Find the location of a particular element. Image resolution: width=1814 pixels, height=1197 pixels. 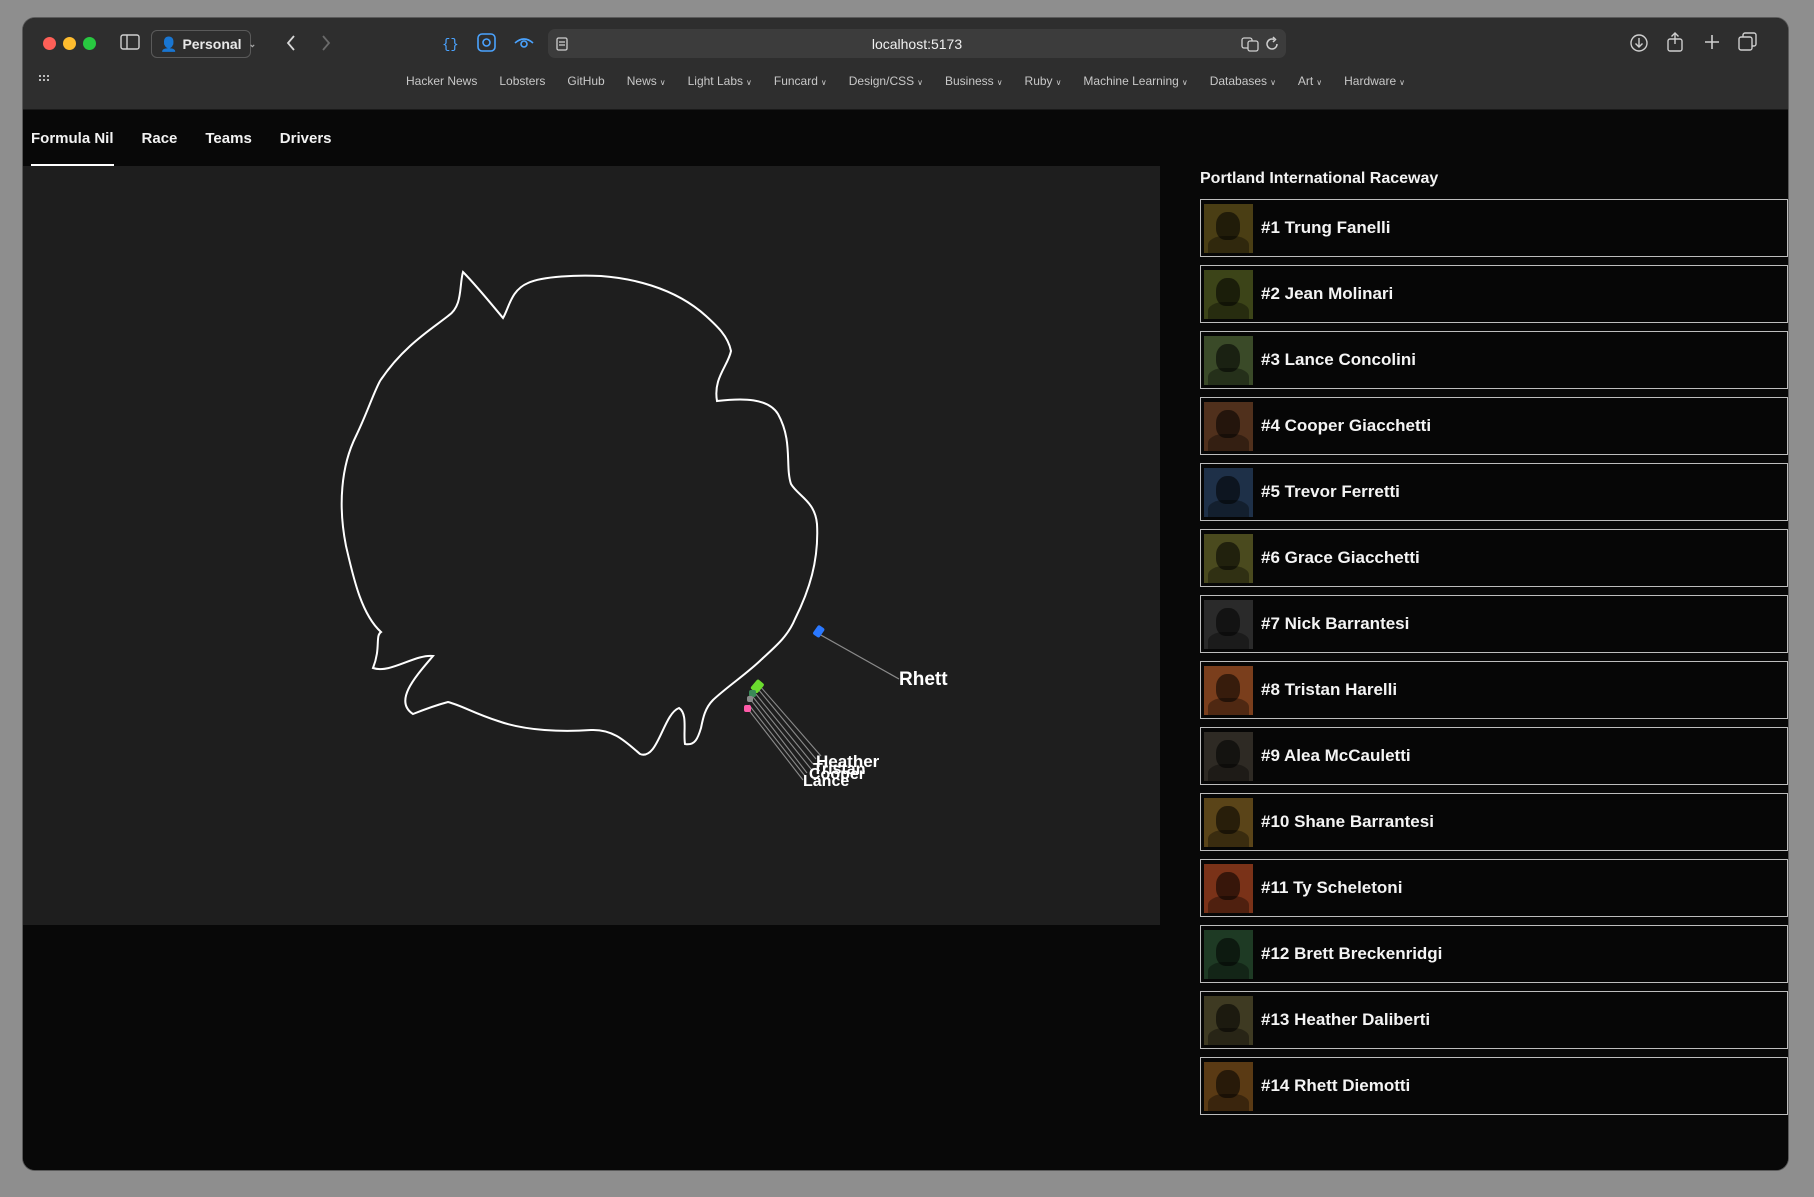

driver-card: #9 Alea McCauletti is located at coordinates (1494, 756).